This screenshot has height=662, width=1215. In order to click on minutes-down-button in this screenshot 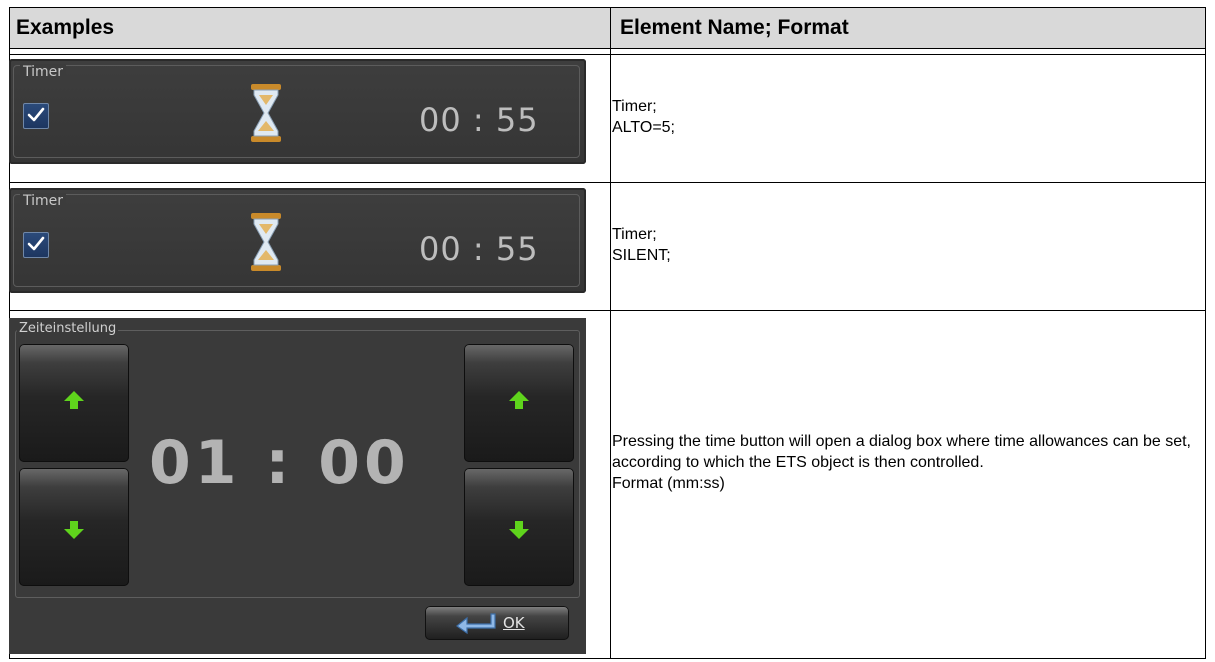, I will do `click(74, 527)`.